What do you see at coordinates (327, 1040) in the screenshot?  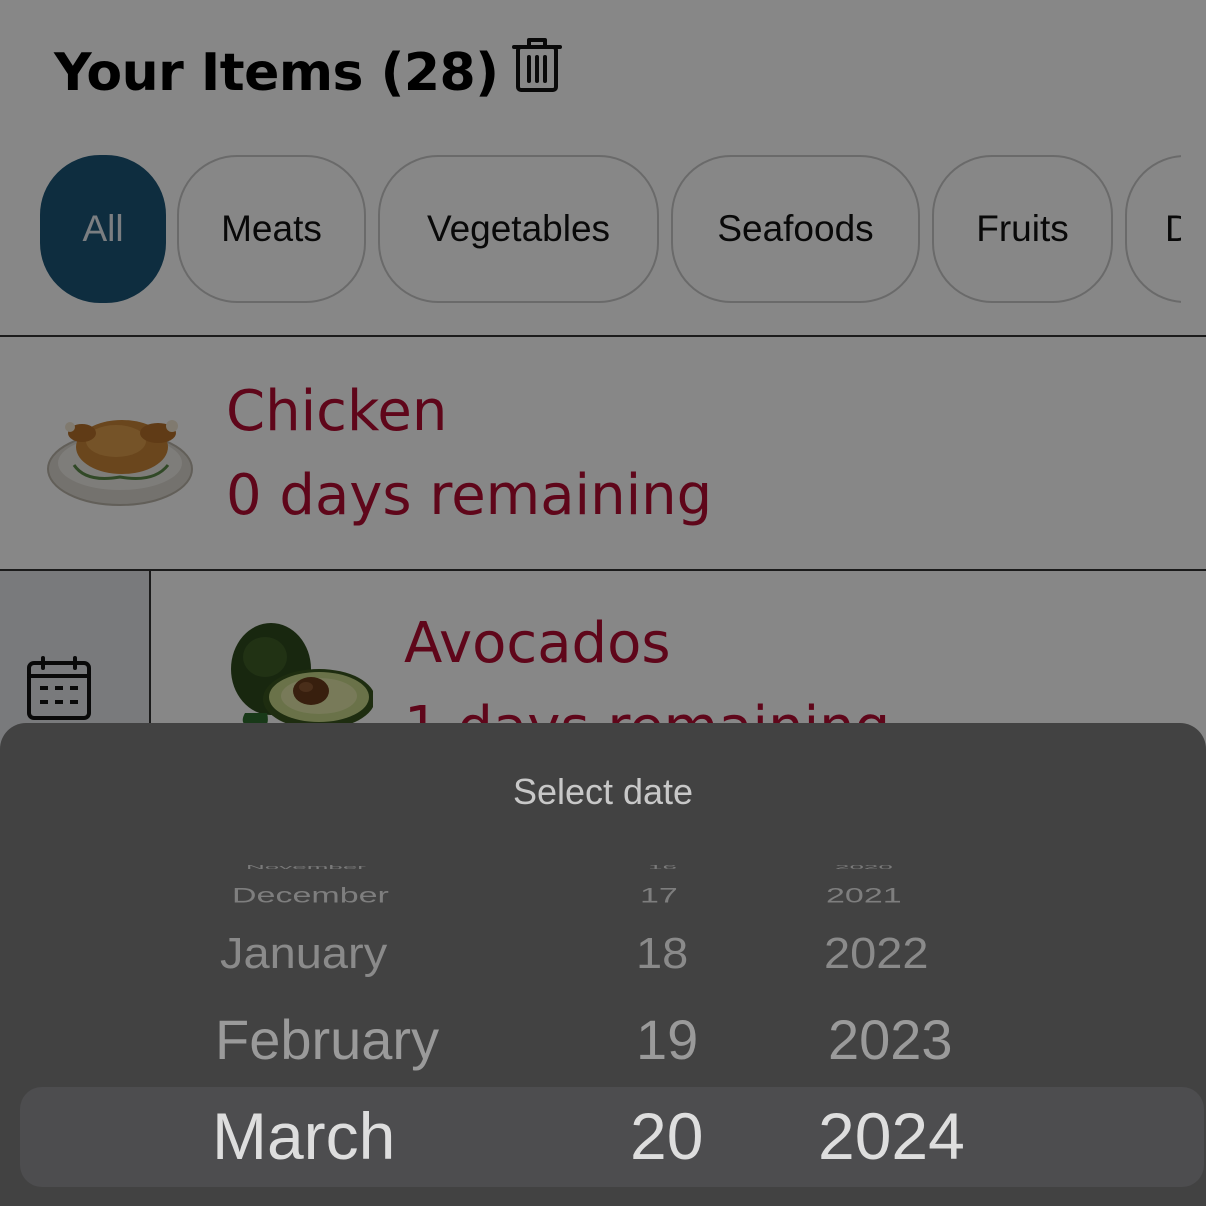 I see `picker-option: February` at bounding box center [327, 1040].